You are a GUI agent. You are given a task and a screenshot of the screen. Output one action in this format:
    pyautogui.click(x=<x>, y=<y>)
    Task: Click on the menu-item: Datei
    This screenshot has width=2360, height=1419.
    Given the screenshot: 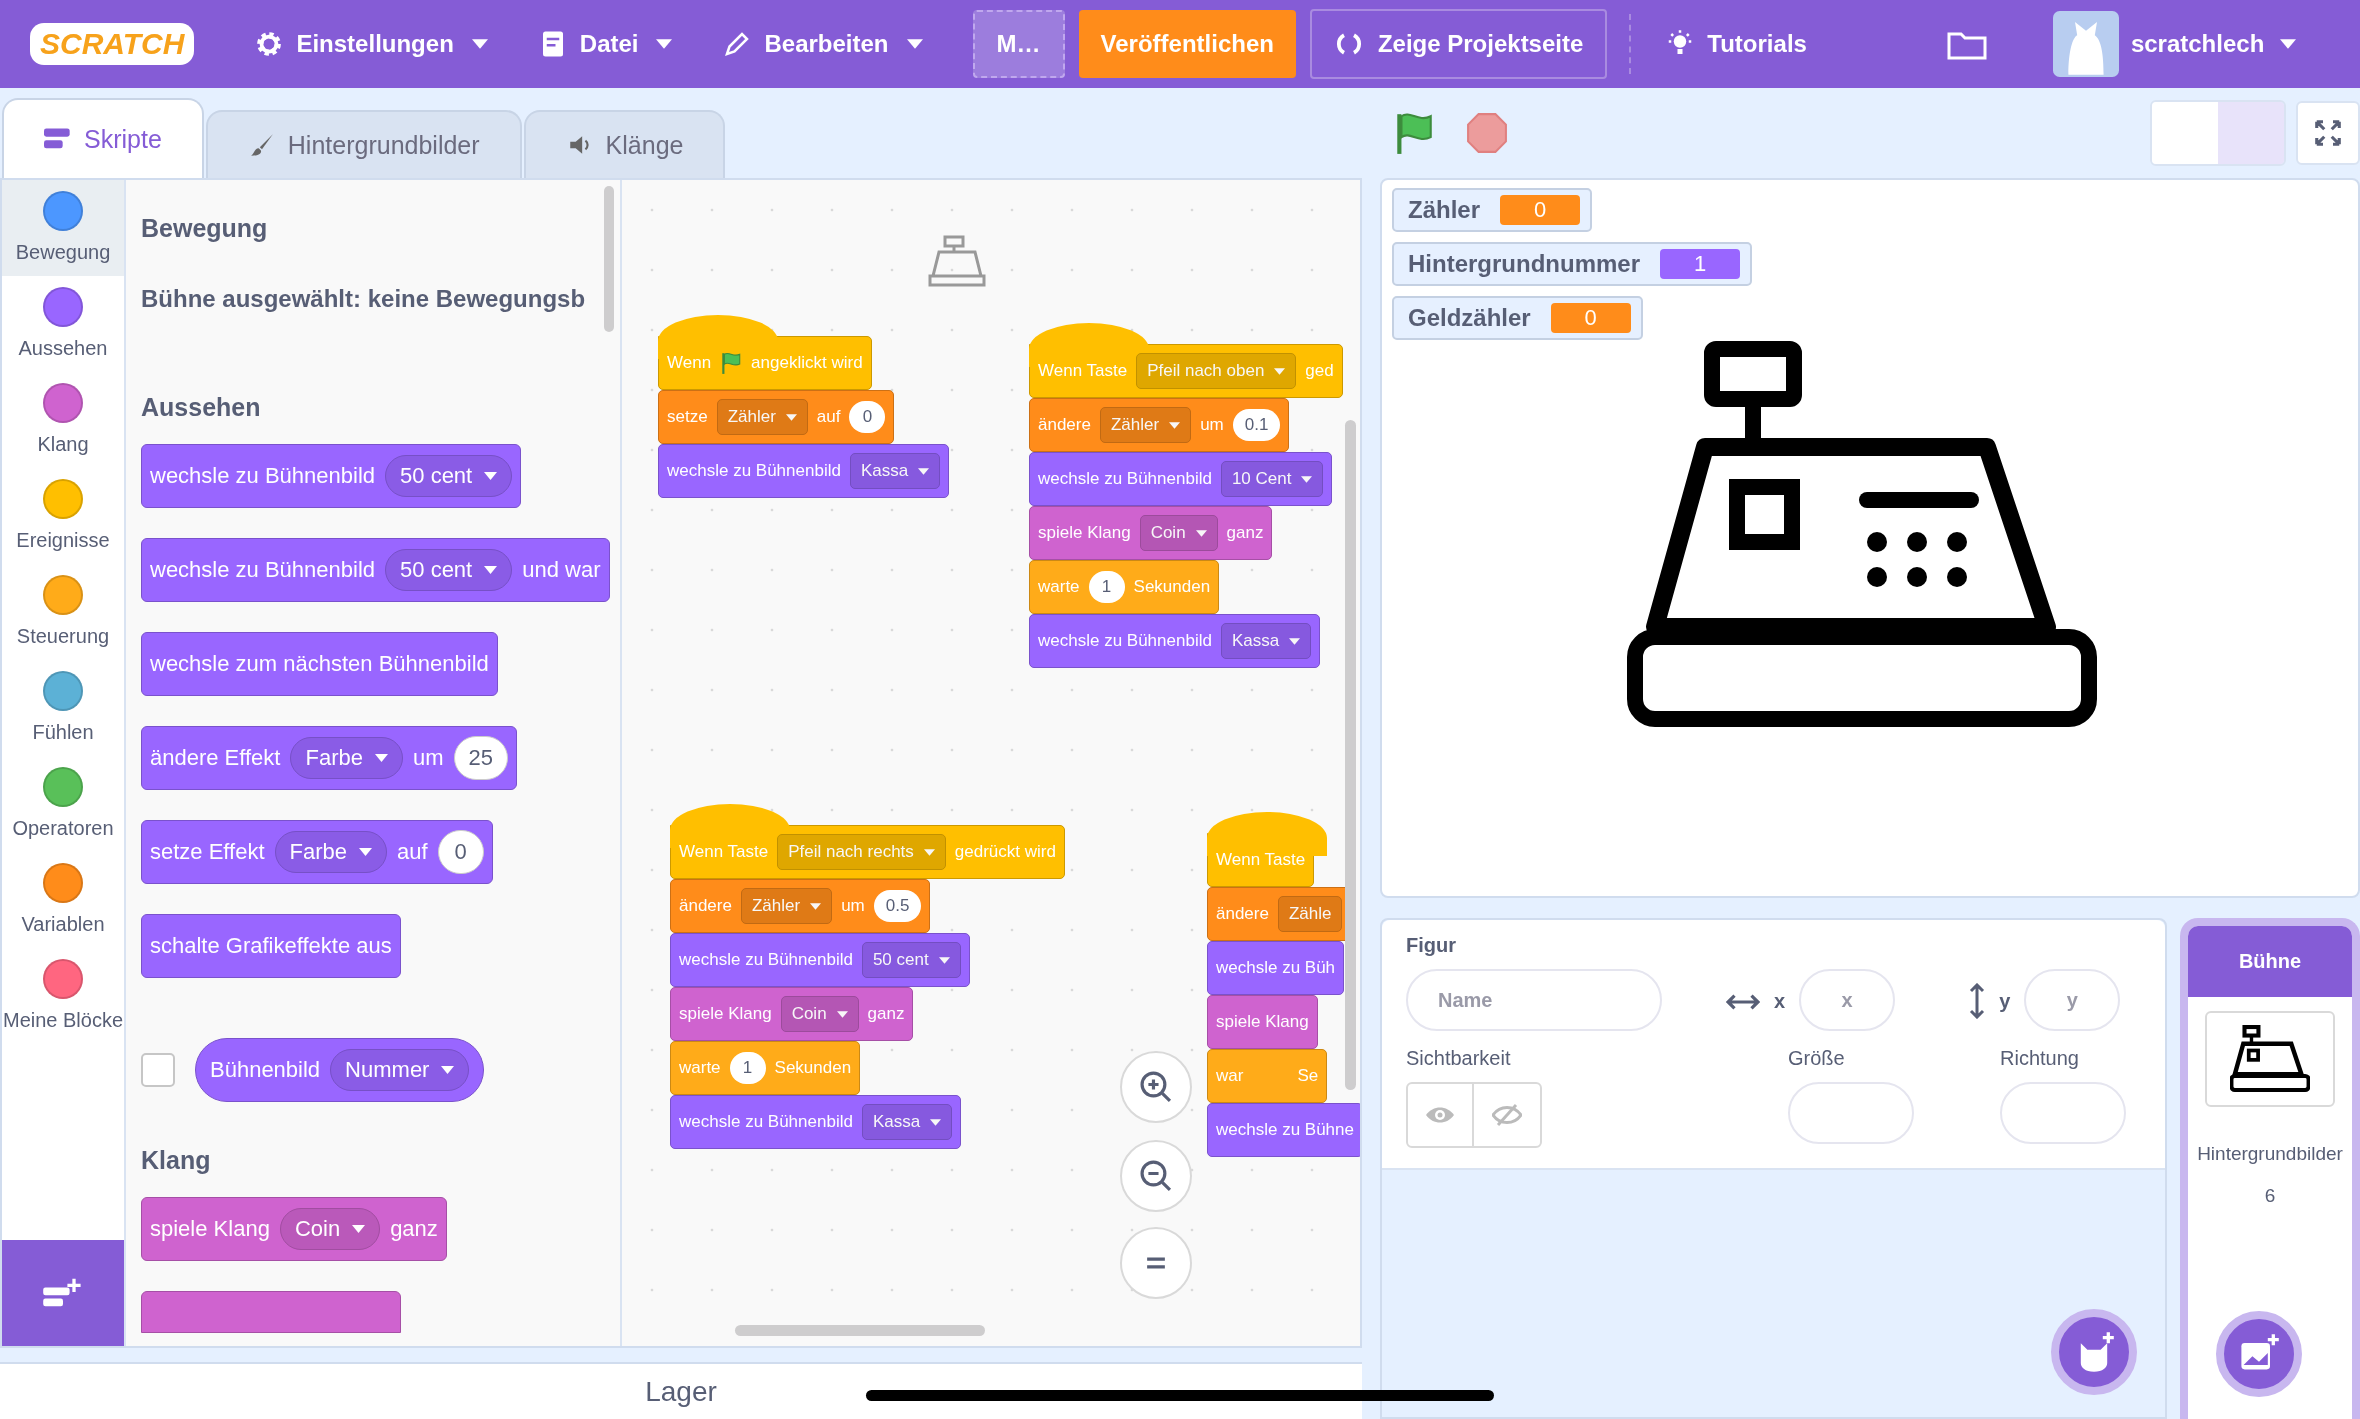 What is the action you would take?
    pyautogui.click(x=605, y=44)
    